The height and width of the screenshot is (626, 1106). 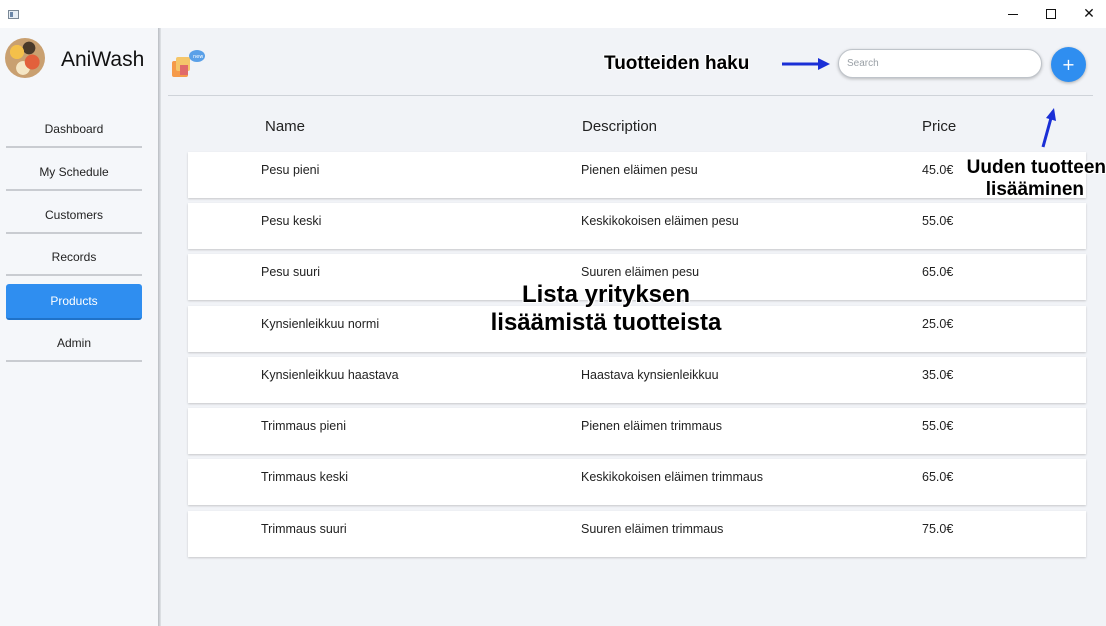 I want to click on column-header-price: Price, so click(x=939, y=126).